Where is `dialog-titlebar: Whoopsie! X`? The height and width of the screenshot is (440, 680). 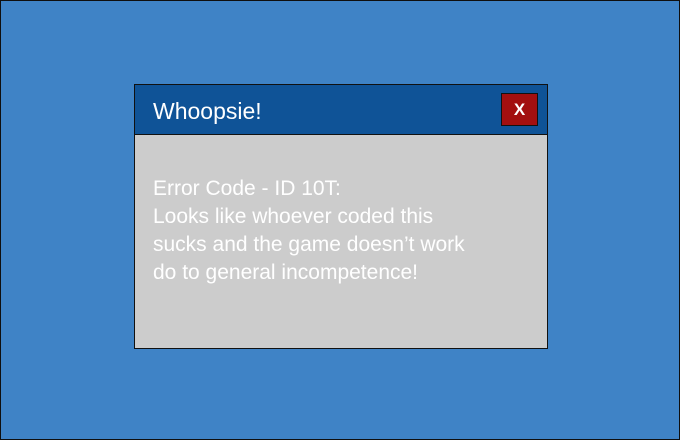 dialog-titlebar: Whoopsie! X is located at coordinates (341, 110).